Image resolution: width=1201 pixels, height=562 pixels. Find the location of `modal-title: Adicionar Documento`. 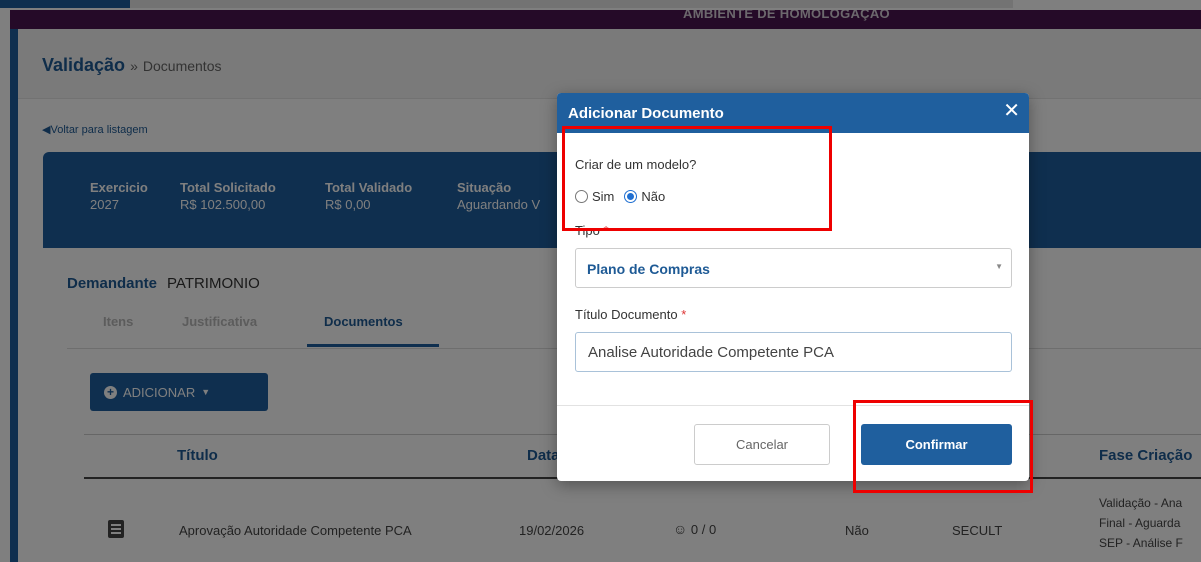

modal-title: Adicionar Documento is located at coordinates (646, 113).